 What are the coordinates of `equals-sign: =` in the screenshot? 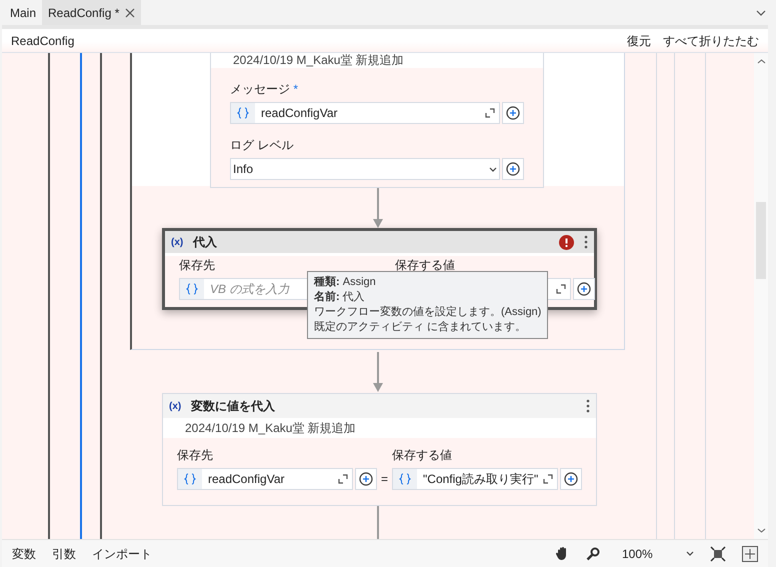 It's located at (384, 479).